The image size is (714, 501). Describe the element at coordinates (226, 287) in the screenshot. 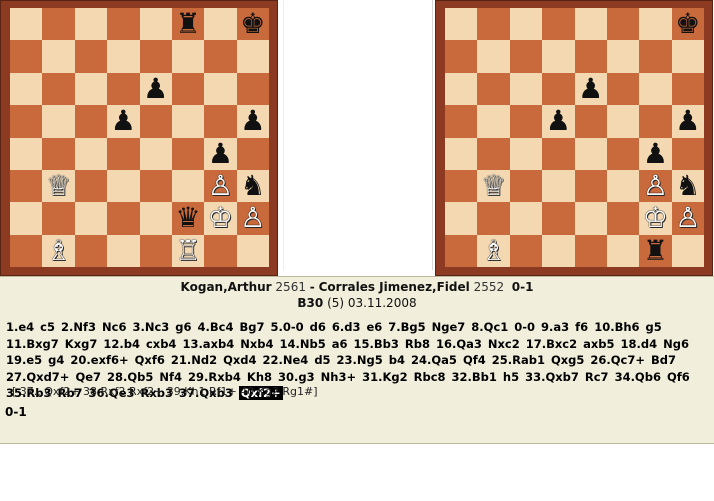

I see `white-player: Kogan,Arthur` at that location.